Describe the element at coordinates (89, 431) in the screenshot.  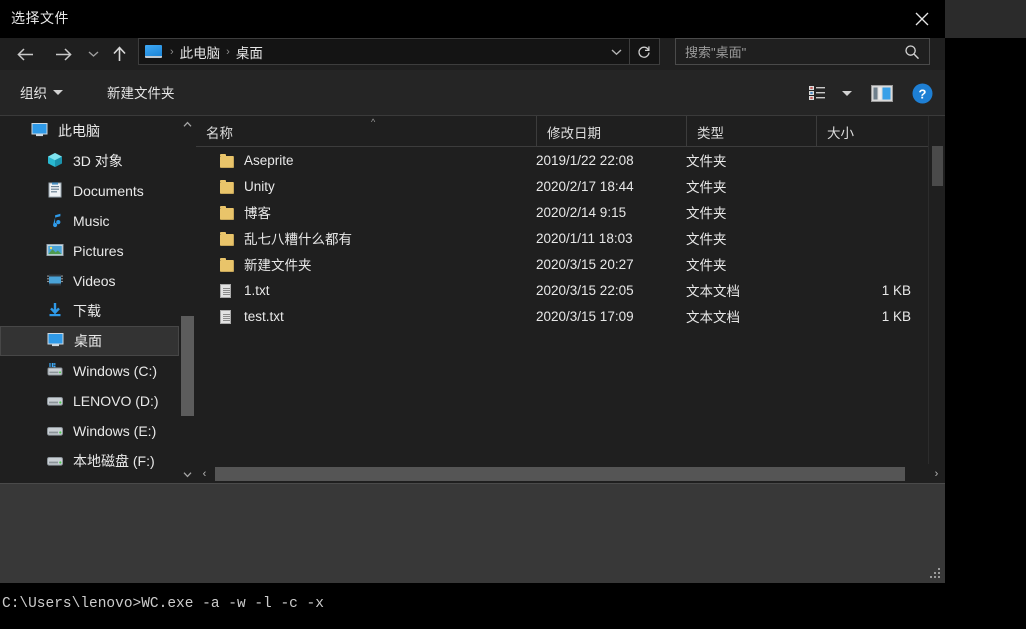
I see `sidebar-item-10: Windows (E:)` at that location.